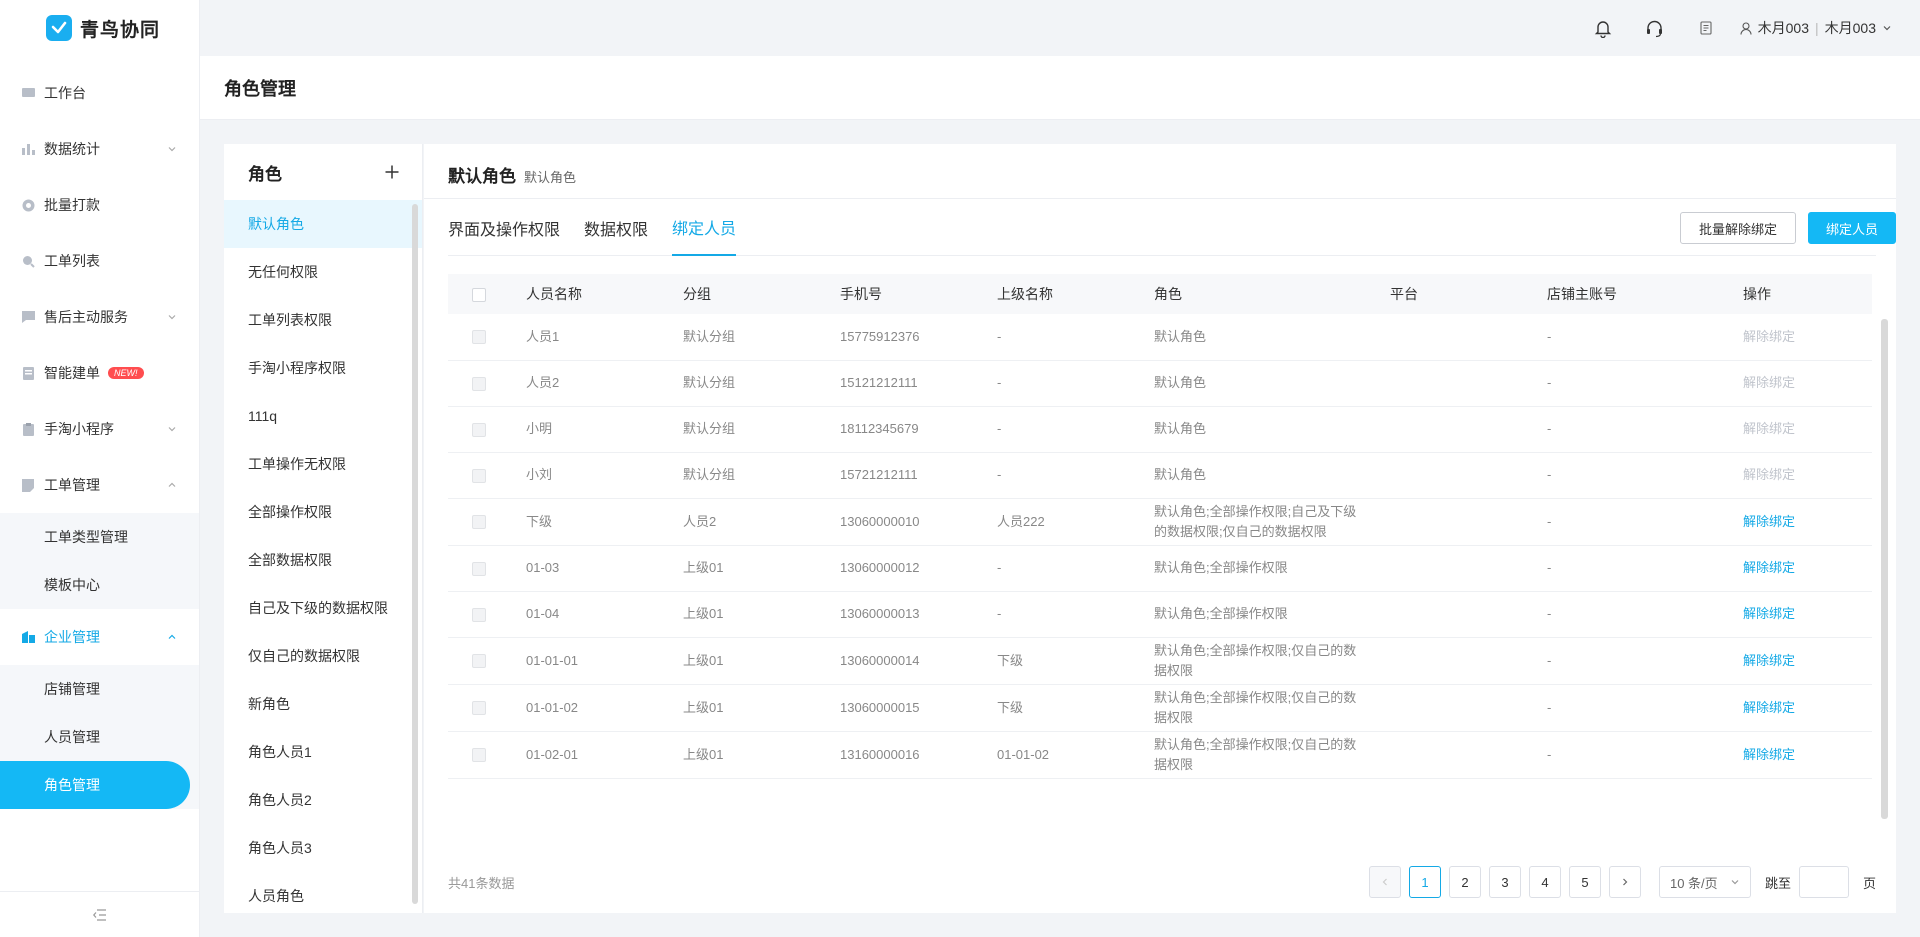 Image resolution: width=1920 pixels, height=937 pixels. What do you see at coordinates (604, 294) in the screenshot?
I see `col-header-name: 人员名称` at bounding box center [604, 294].